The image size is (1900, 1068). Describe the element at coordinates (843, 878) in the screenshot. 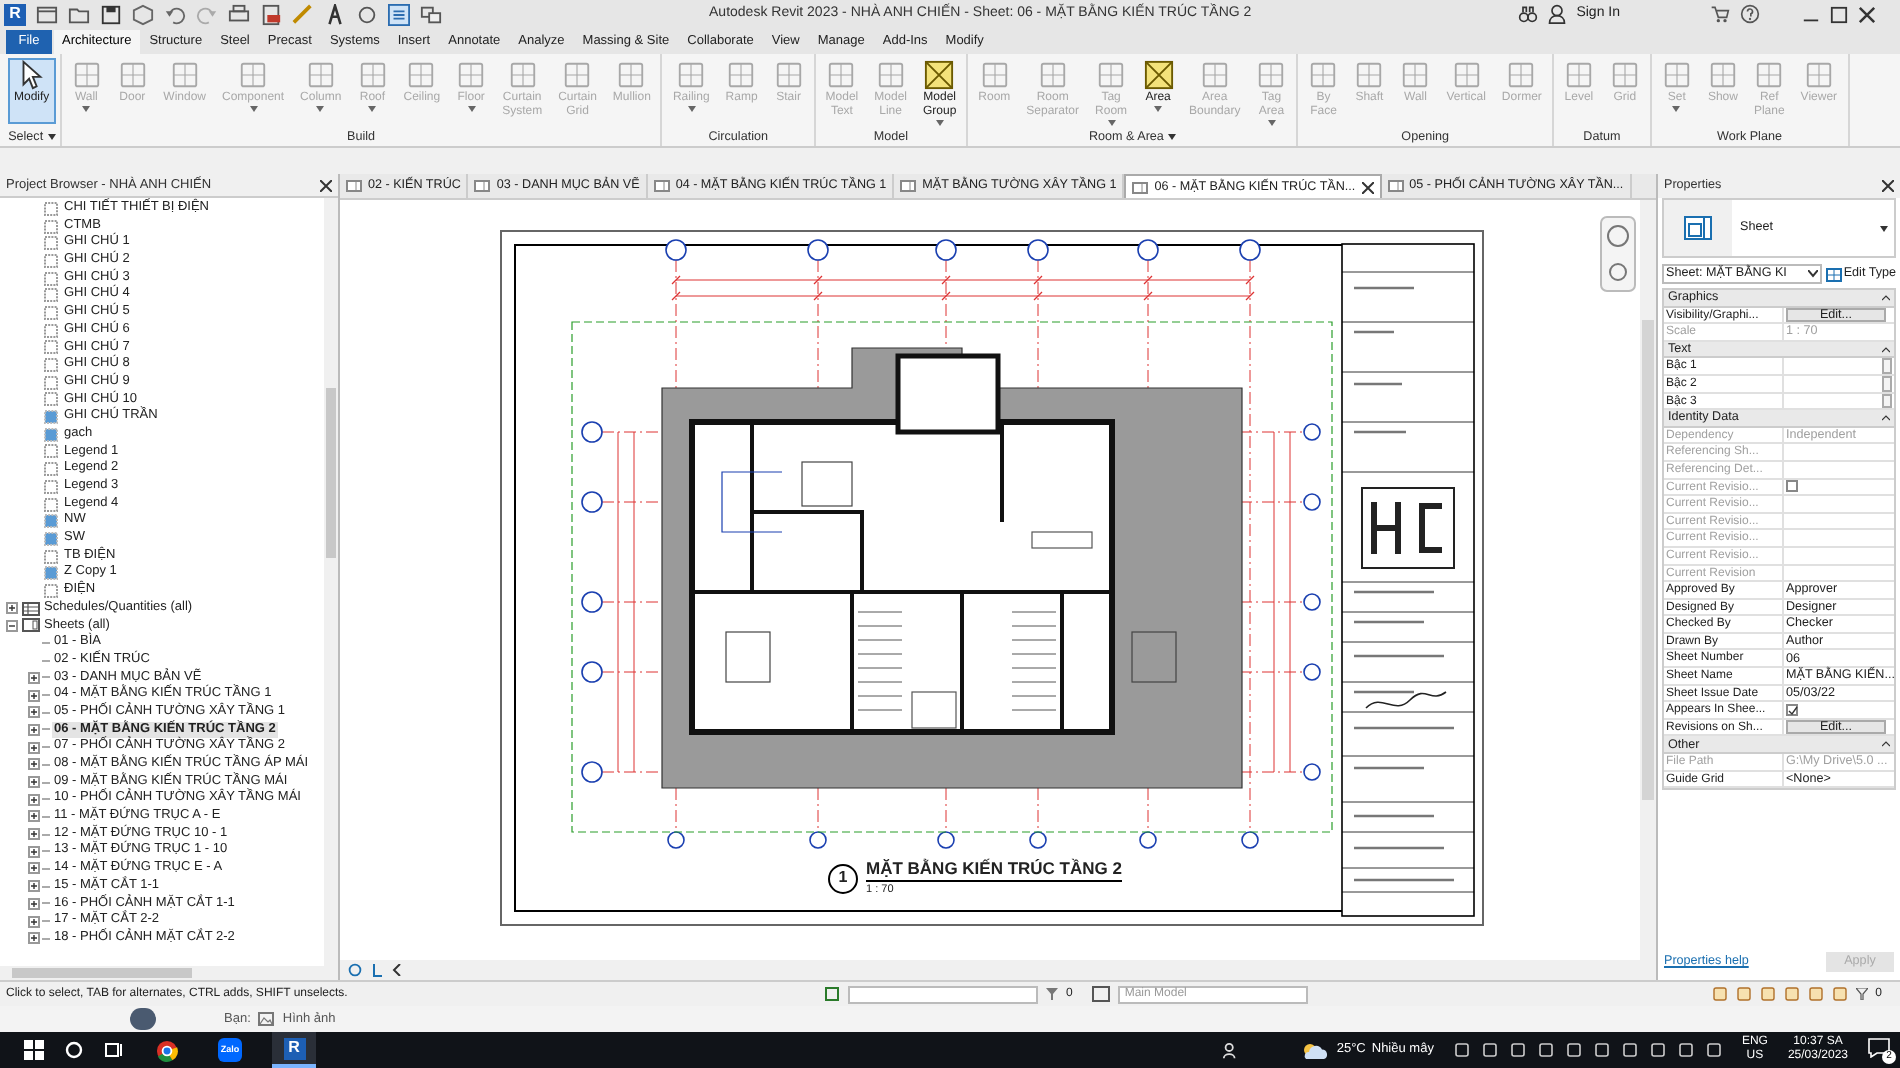

I see `view-number: 1` at that location.